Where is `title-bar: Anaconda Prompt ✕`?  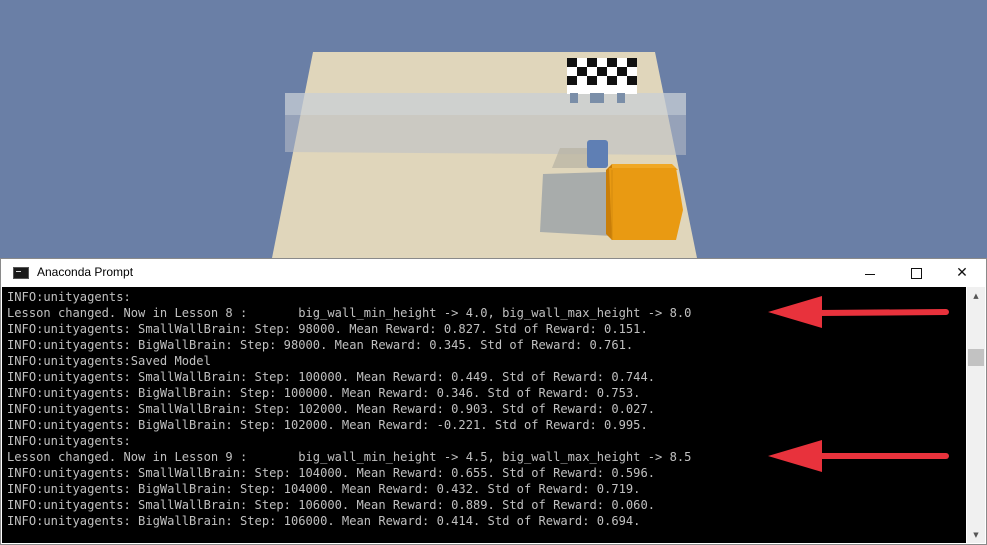
title-bar: Anaconda Prompt ✕ is located at coordinates (493, 273).